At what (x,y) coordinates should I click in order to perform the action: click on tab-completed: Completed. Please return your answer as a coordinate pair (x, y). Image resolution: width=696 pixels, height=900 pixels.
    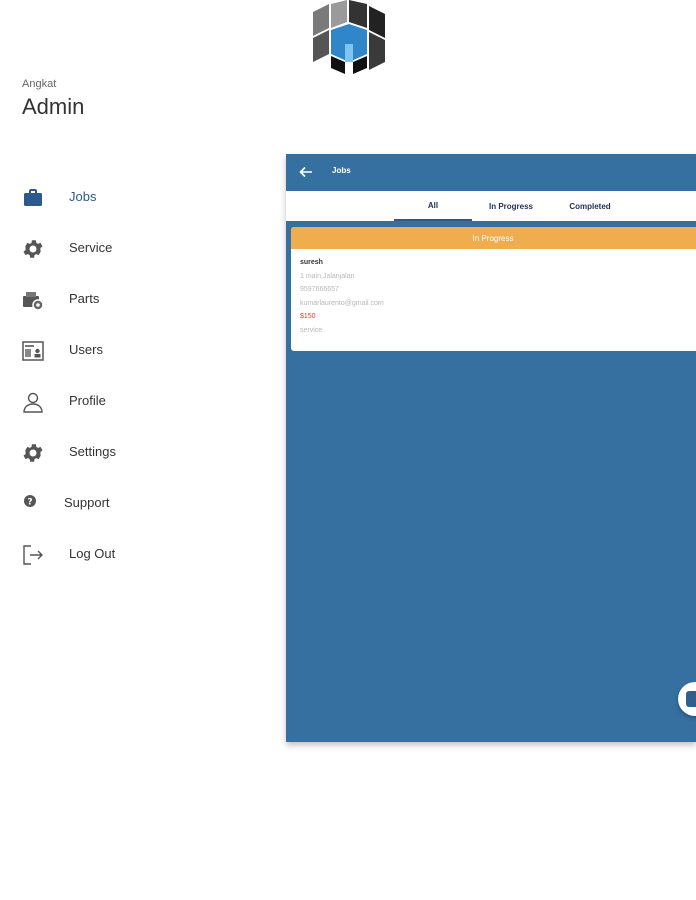
    Looking at the image, I should click on (590, 206).